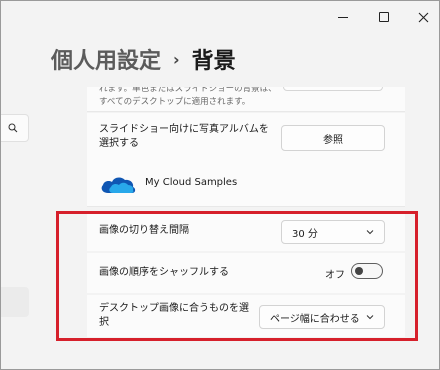 The width and height of the screenshot is (440, 370). What do you see at coordinates (164, 272) in the screenshot?
I see `shuffle-label: 画像の順序をシャッフルする` at bounding box center [164, 272].